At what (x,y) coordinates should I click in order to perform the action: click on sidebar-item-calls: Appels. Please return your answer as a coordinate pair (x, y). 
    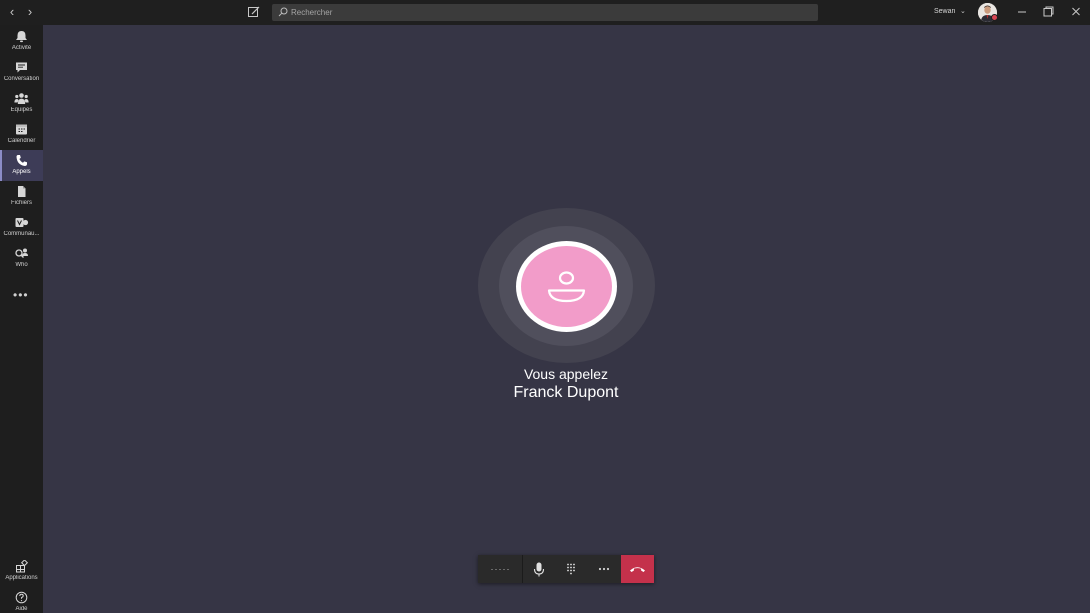
    Looking at the image, I should click on (21, 165).